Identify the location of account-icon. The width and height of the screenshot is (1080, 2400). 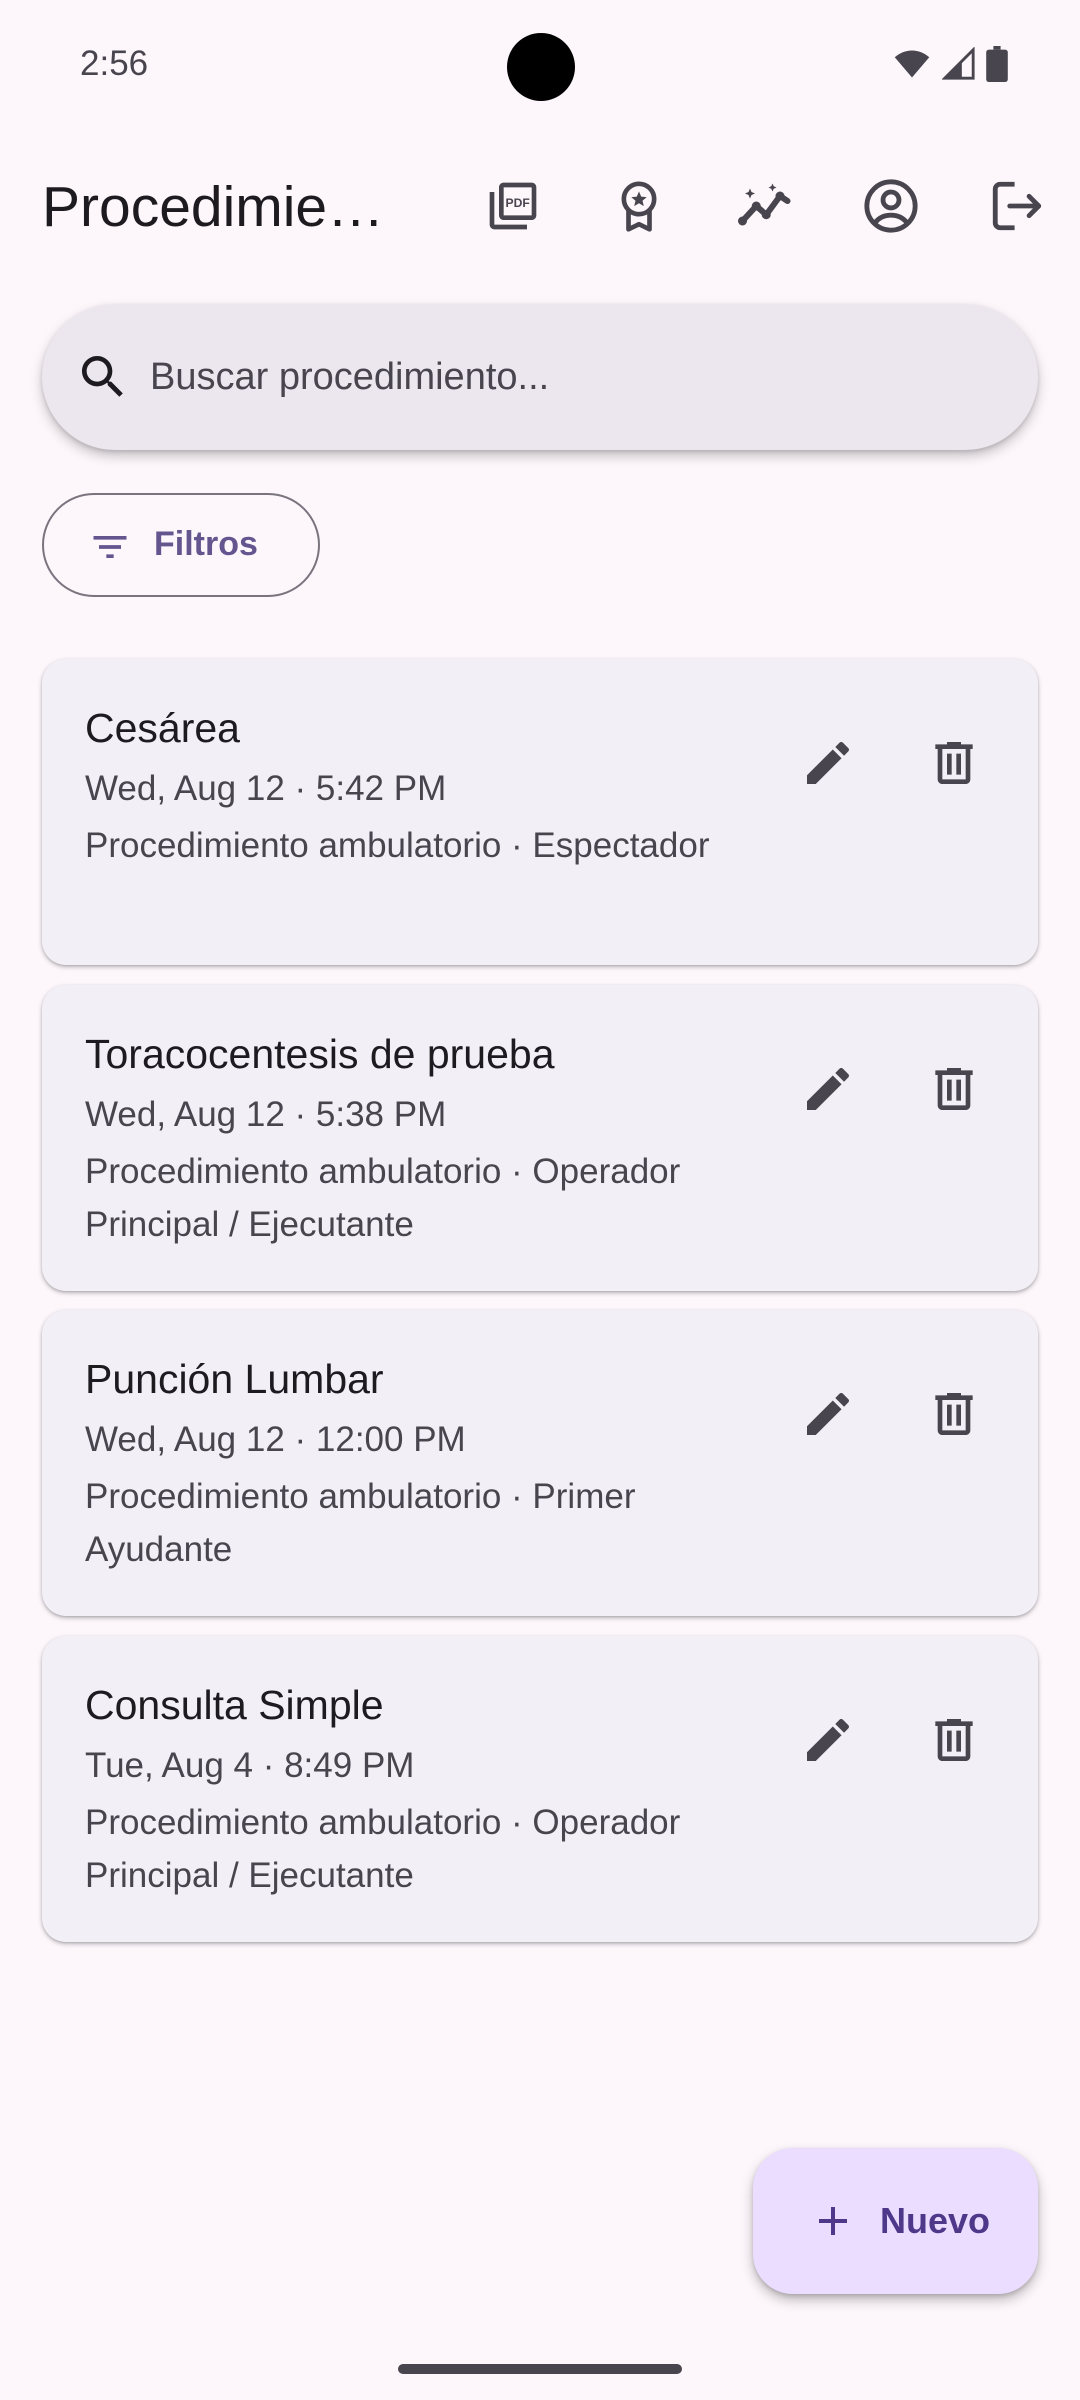
(891, 208).